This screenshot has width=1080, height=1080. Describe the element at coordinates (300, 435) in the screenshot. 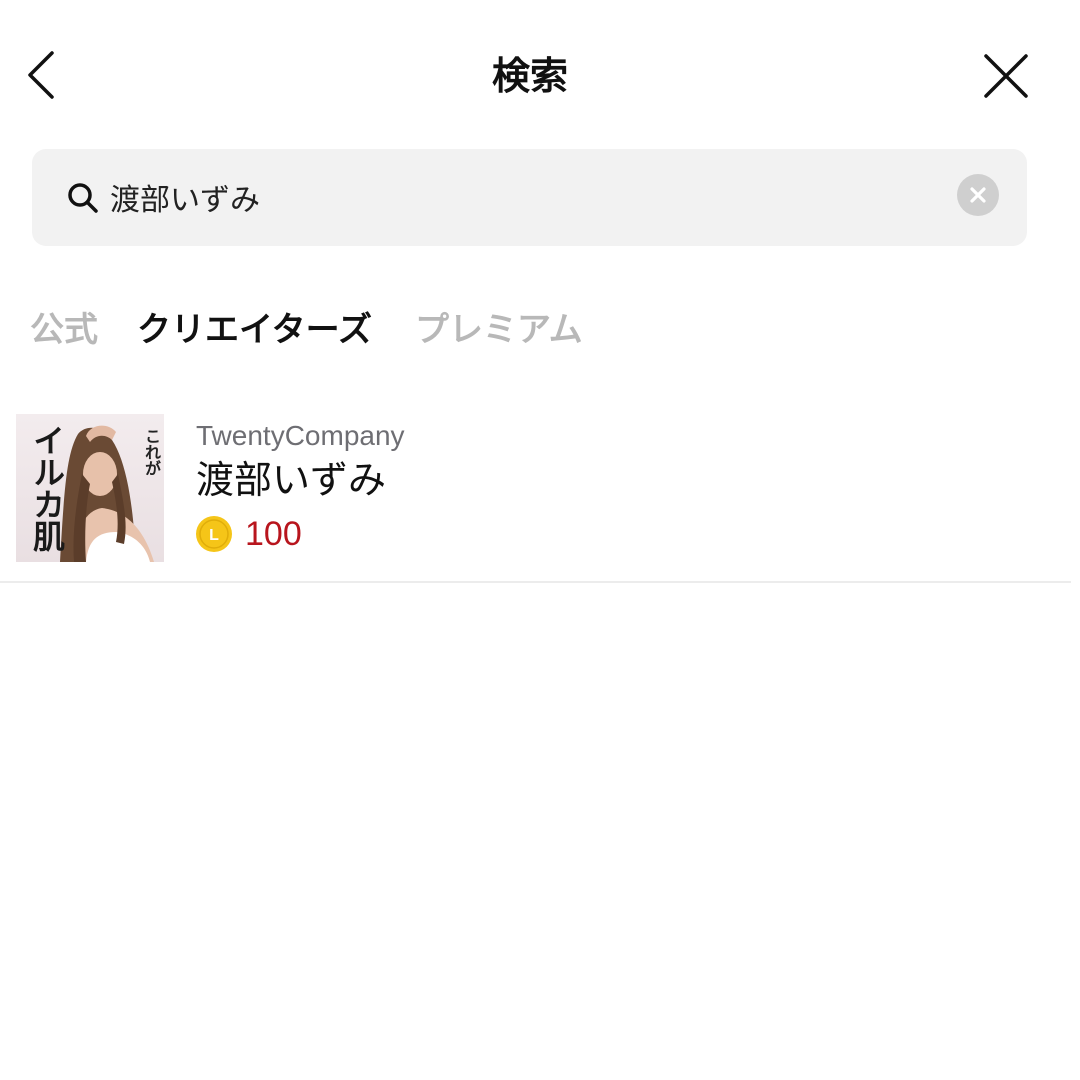

I see `publisher-name: TwentyCompany` at that location.